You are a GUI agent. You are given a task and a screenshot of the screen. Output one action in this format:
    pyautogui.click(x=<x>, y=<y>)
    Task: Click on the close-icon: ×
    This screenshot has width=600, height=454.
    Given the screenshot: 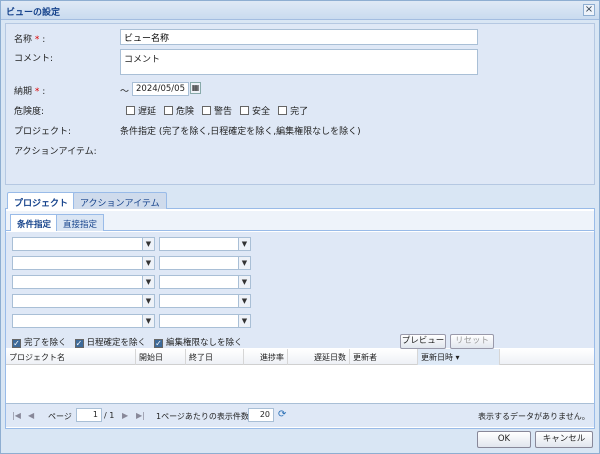 What is the action you would take?
    pyautogui.click(x=589, y=10)
    